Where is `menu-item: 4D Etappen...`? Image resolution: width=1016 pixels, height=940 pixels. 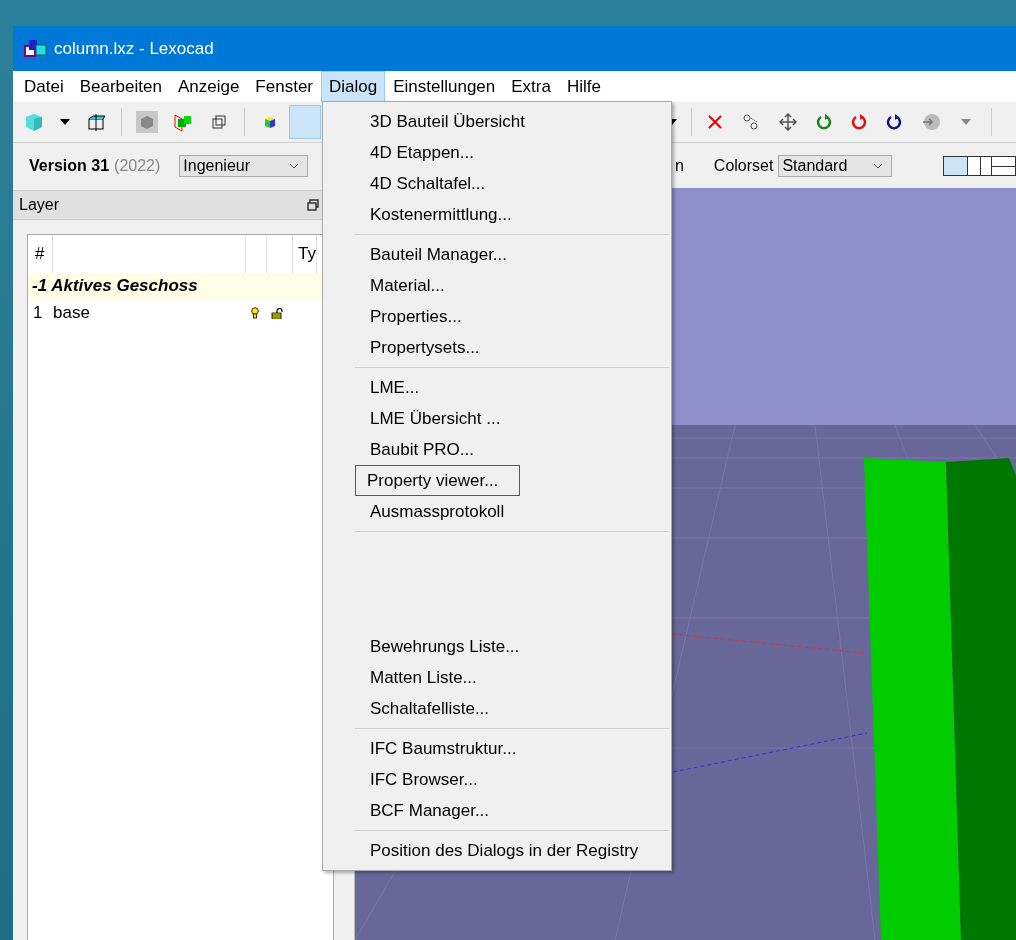 menu-item: 4D Etappen... is located at coordinates (497, 152).